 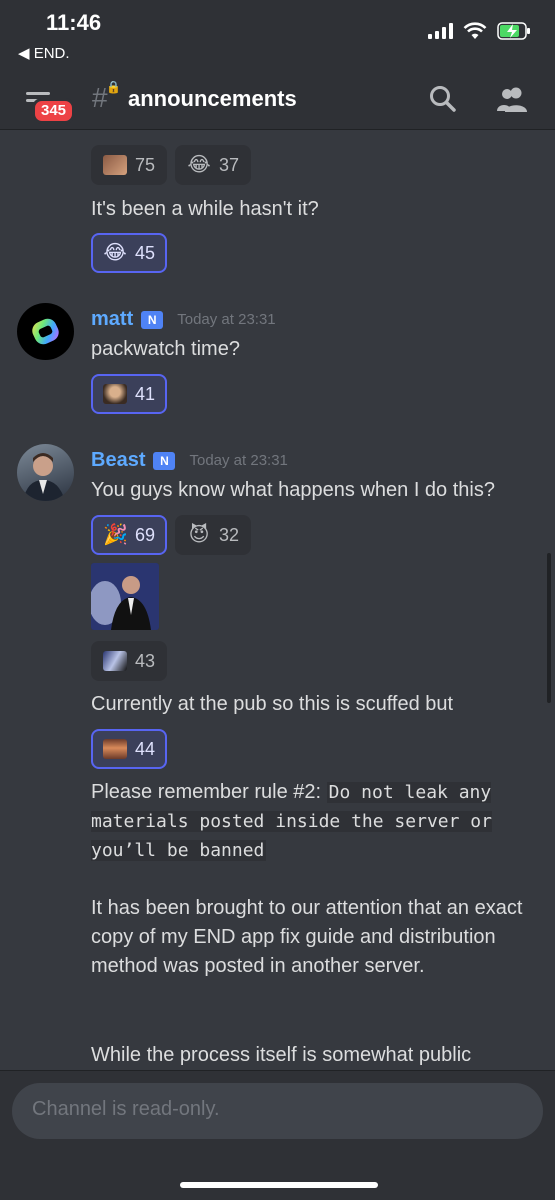 What do you see at coordinates (115, 165) in the screenshot?
I see `face-emoji-icon` at bounding box center [115, 165].